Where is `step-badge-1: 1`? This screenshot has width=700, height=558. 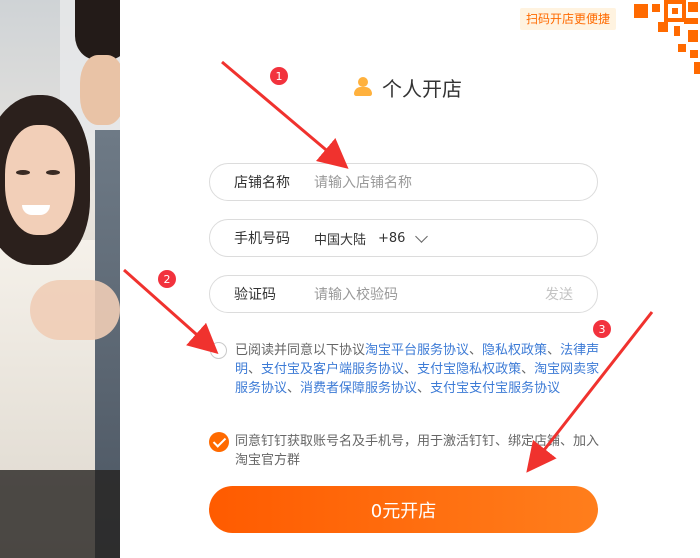
step-badge-1: 1 is located at coordinates (279, 76).